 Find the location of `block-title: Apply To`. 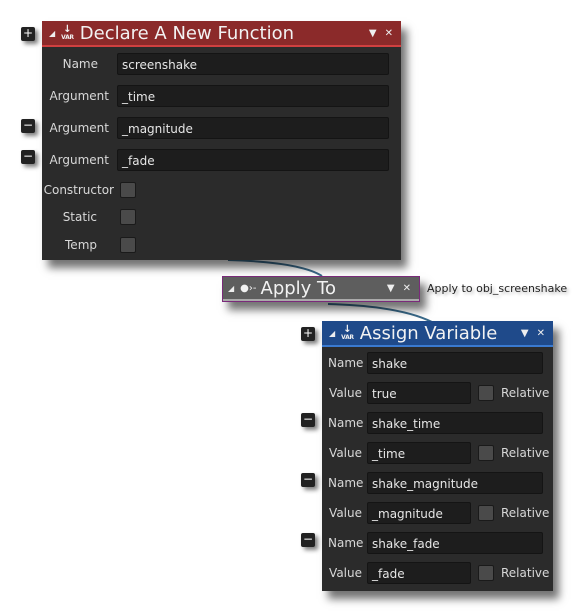

block-title: Apply To is located at coordinates (298, 288).